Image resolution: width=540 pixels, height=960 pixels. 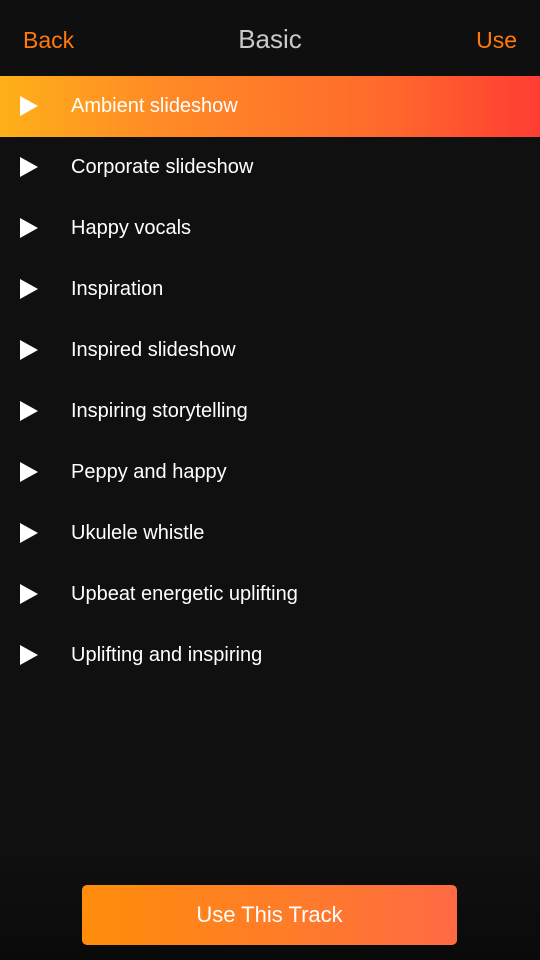 What do you see at coordinates (117, 289) in the screenshot?
I see `track-label: Inspiration` at bounding box center [117, 289].